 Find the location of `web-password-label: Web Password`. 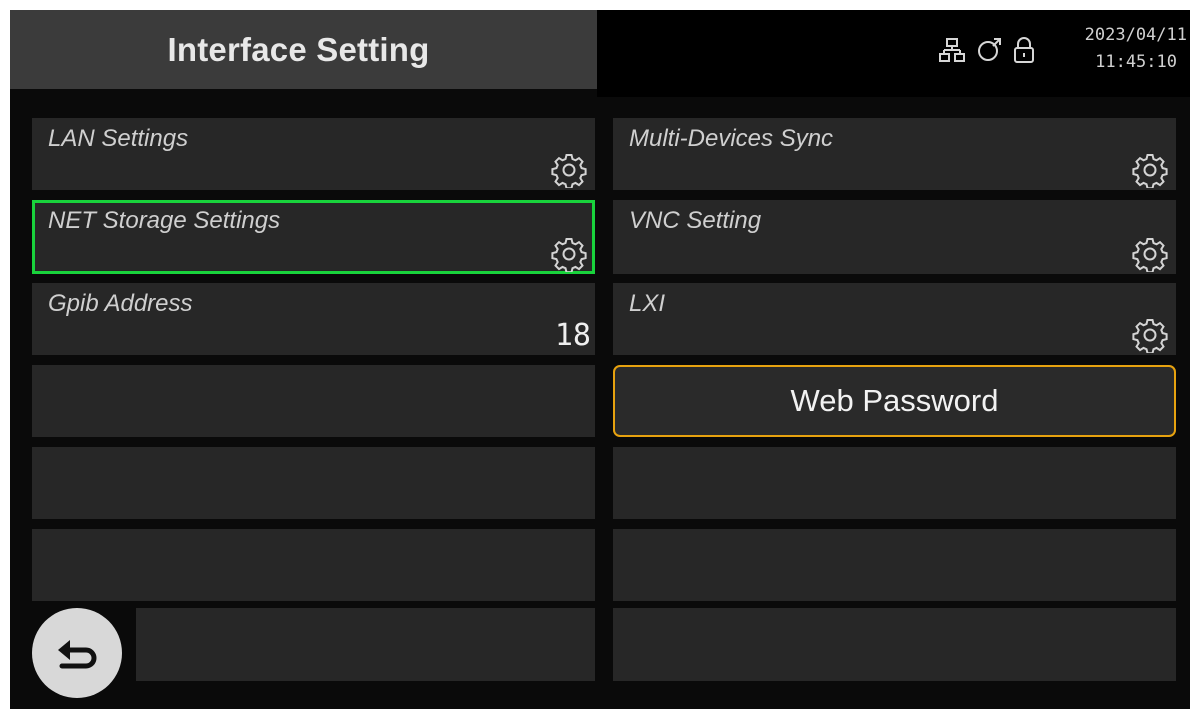

web-password-label: Web Password is located at coordinates (894, 400).